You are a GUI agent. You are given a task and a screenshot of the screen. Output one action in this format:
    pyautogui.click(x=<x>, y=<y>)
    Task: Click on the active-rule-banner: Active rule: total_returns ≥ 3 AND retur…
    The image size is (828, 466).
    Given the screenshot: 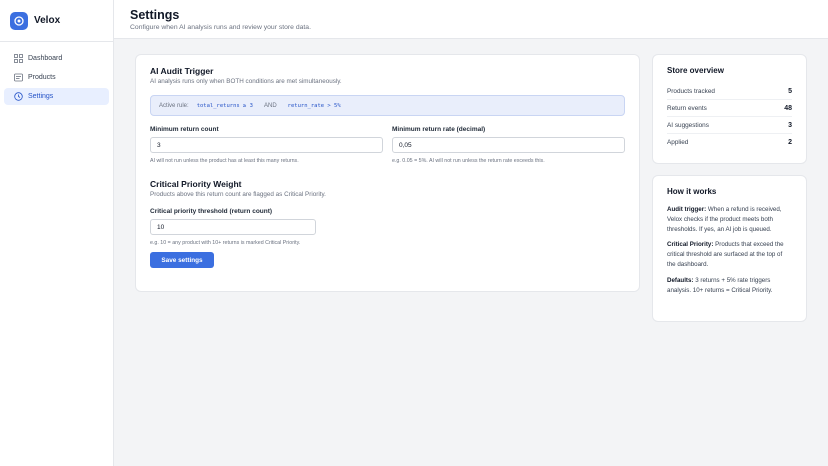 What is the action you would take?
    pyautogui.click(x=387, y=105)
    